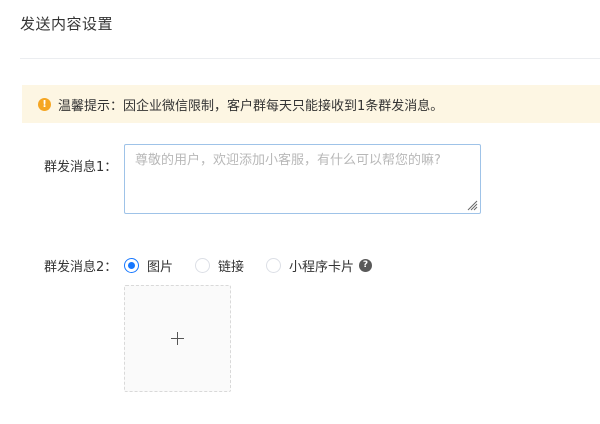  I want to click on radio-option-miniprogram: 小程序卡片 ?, so click(319, 265).